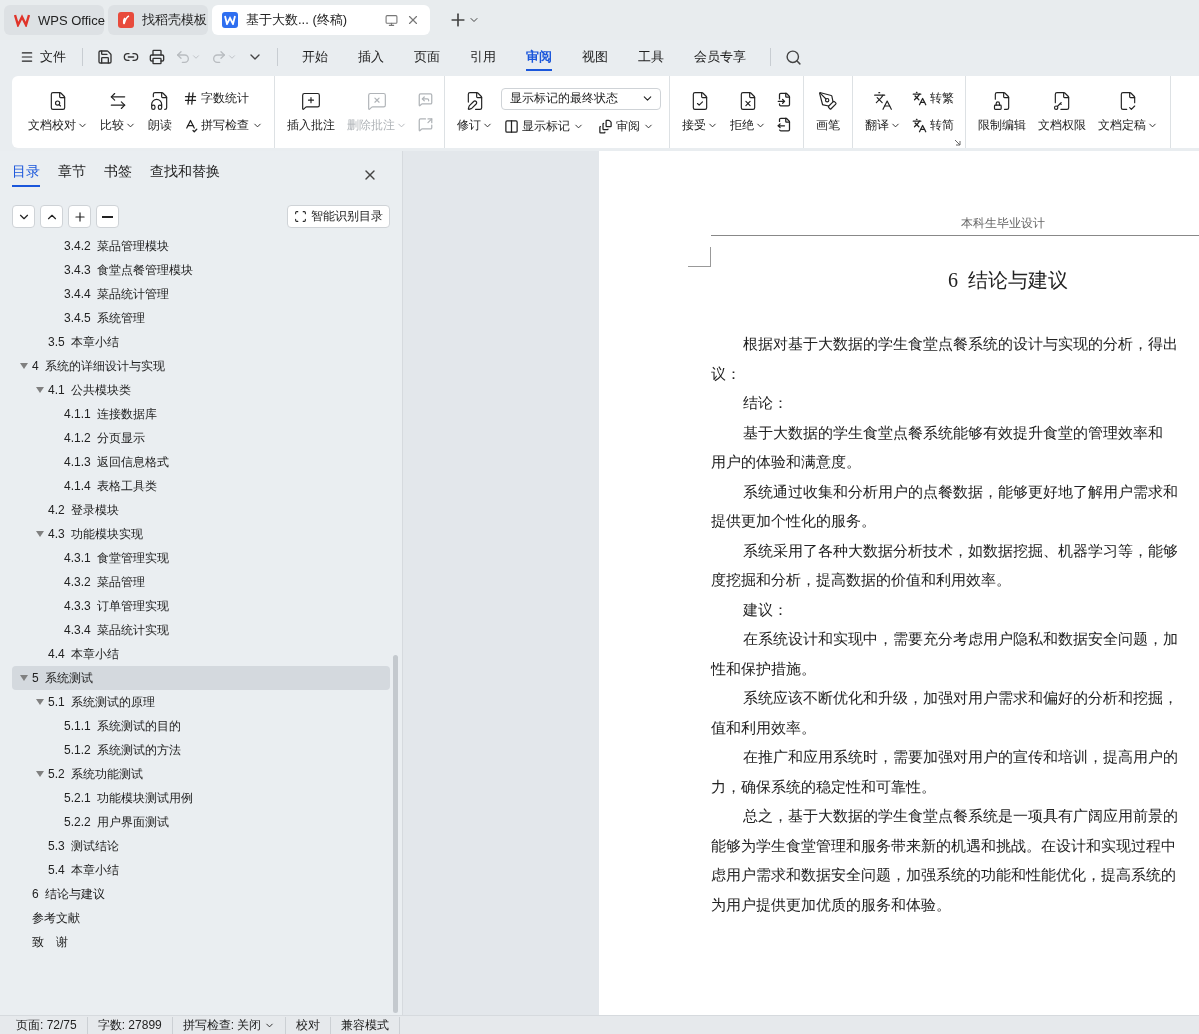  I want to click on document-lock-icon, so click(1002, 100).